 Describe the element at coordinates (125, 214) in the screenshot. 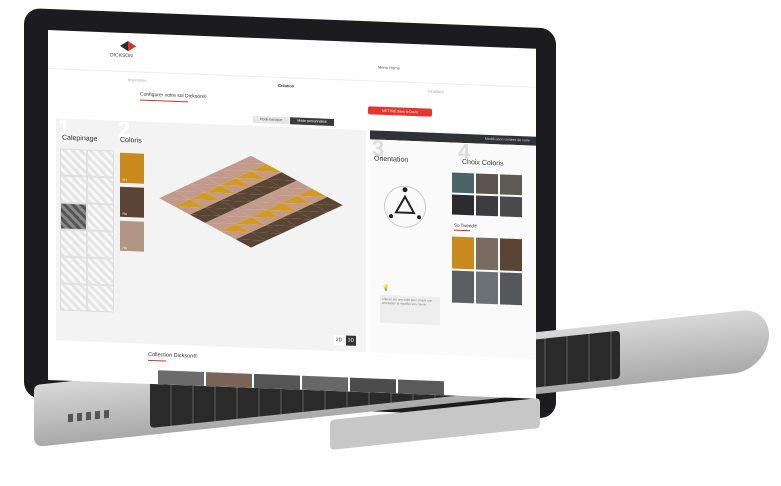

I see `swatch-label: 758` at that location.